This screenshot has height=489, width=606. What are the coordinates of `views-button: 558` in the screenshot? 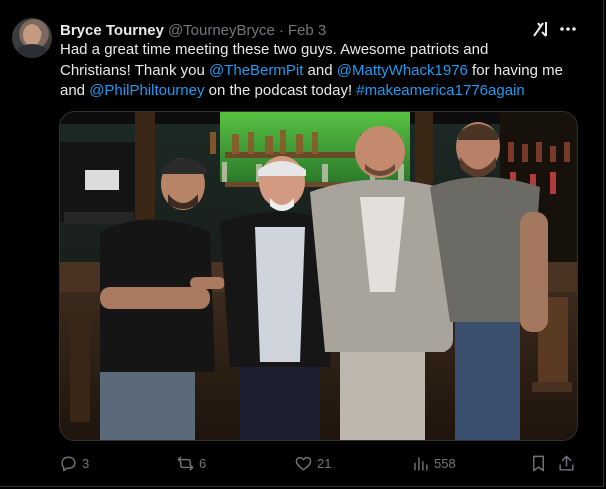 It's located at (433, 463).